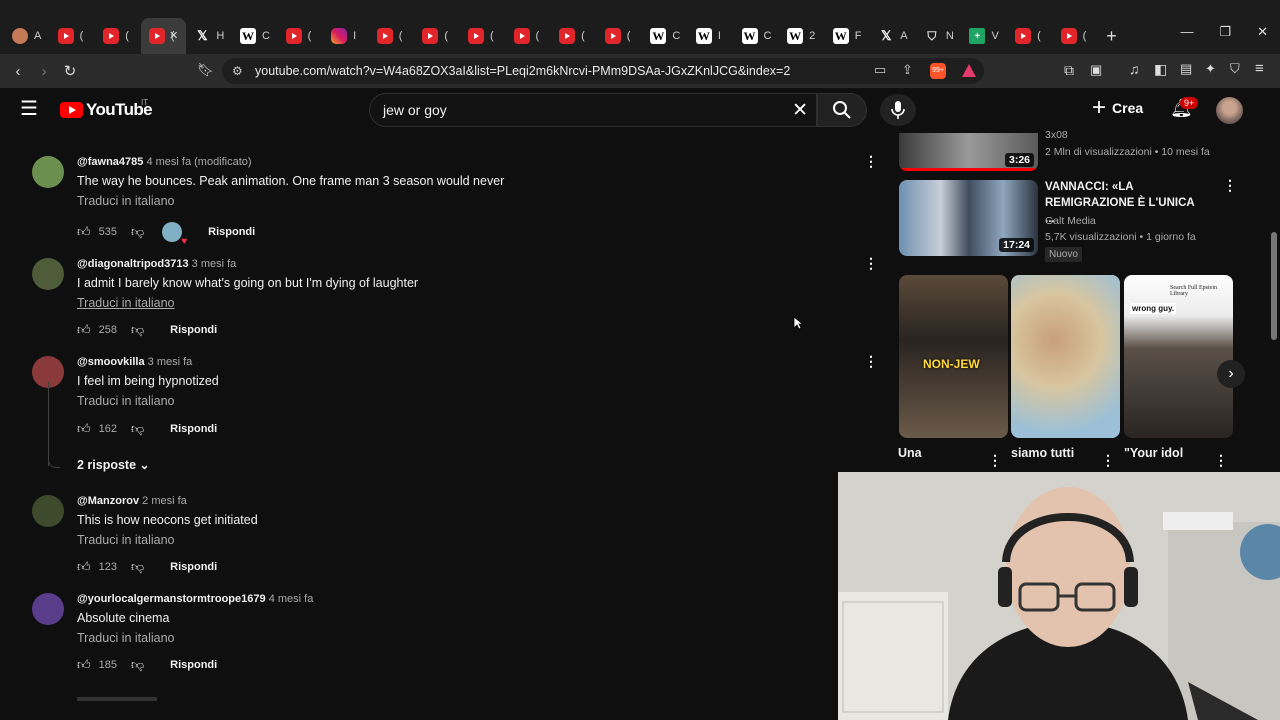  Describe the element at coordinates (1111, 36) in the screenshot. I see `new-tab-button: +` at that location.